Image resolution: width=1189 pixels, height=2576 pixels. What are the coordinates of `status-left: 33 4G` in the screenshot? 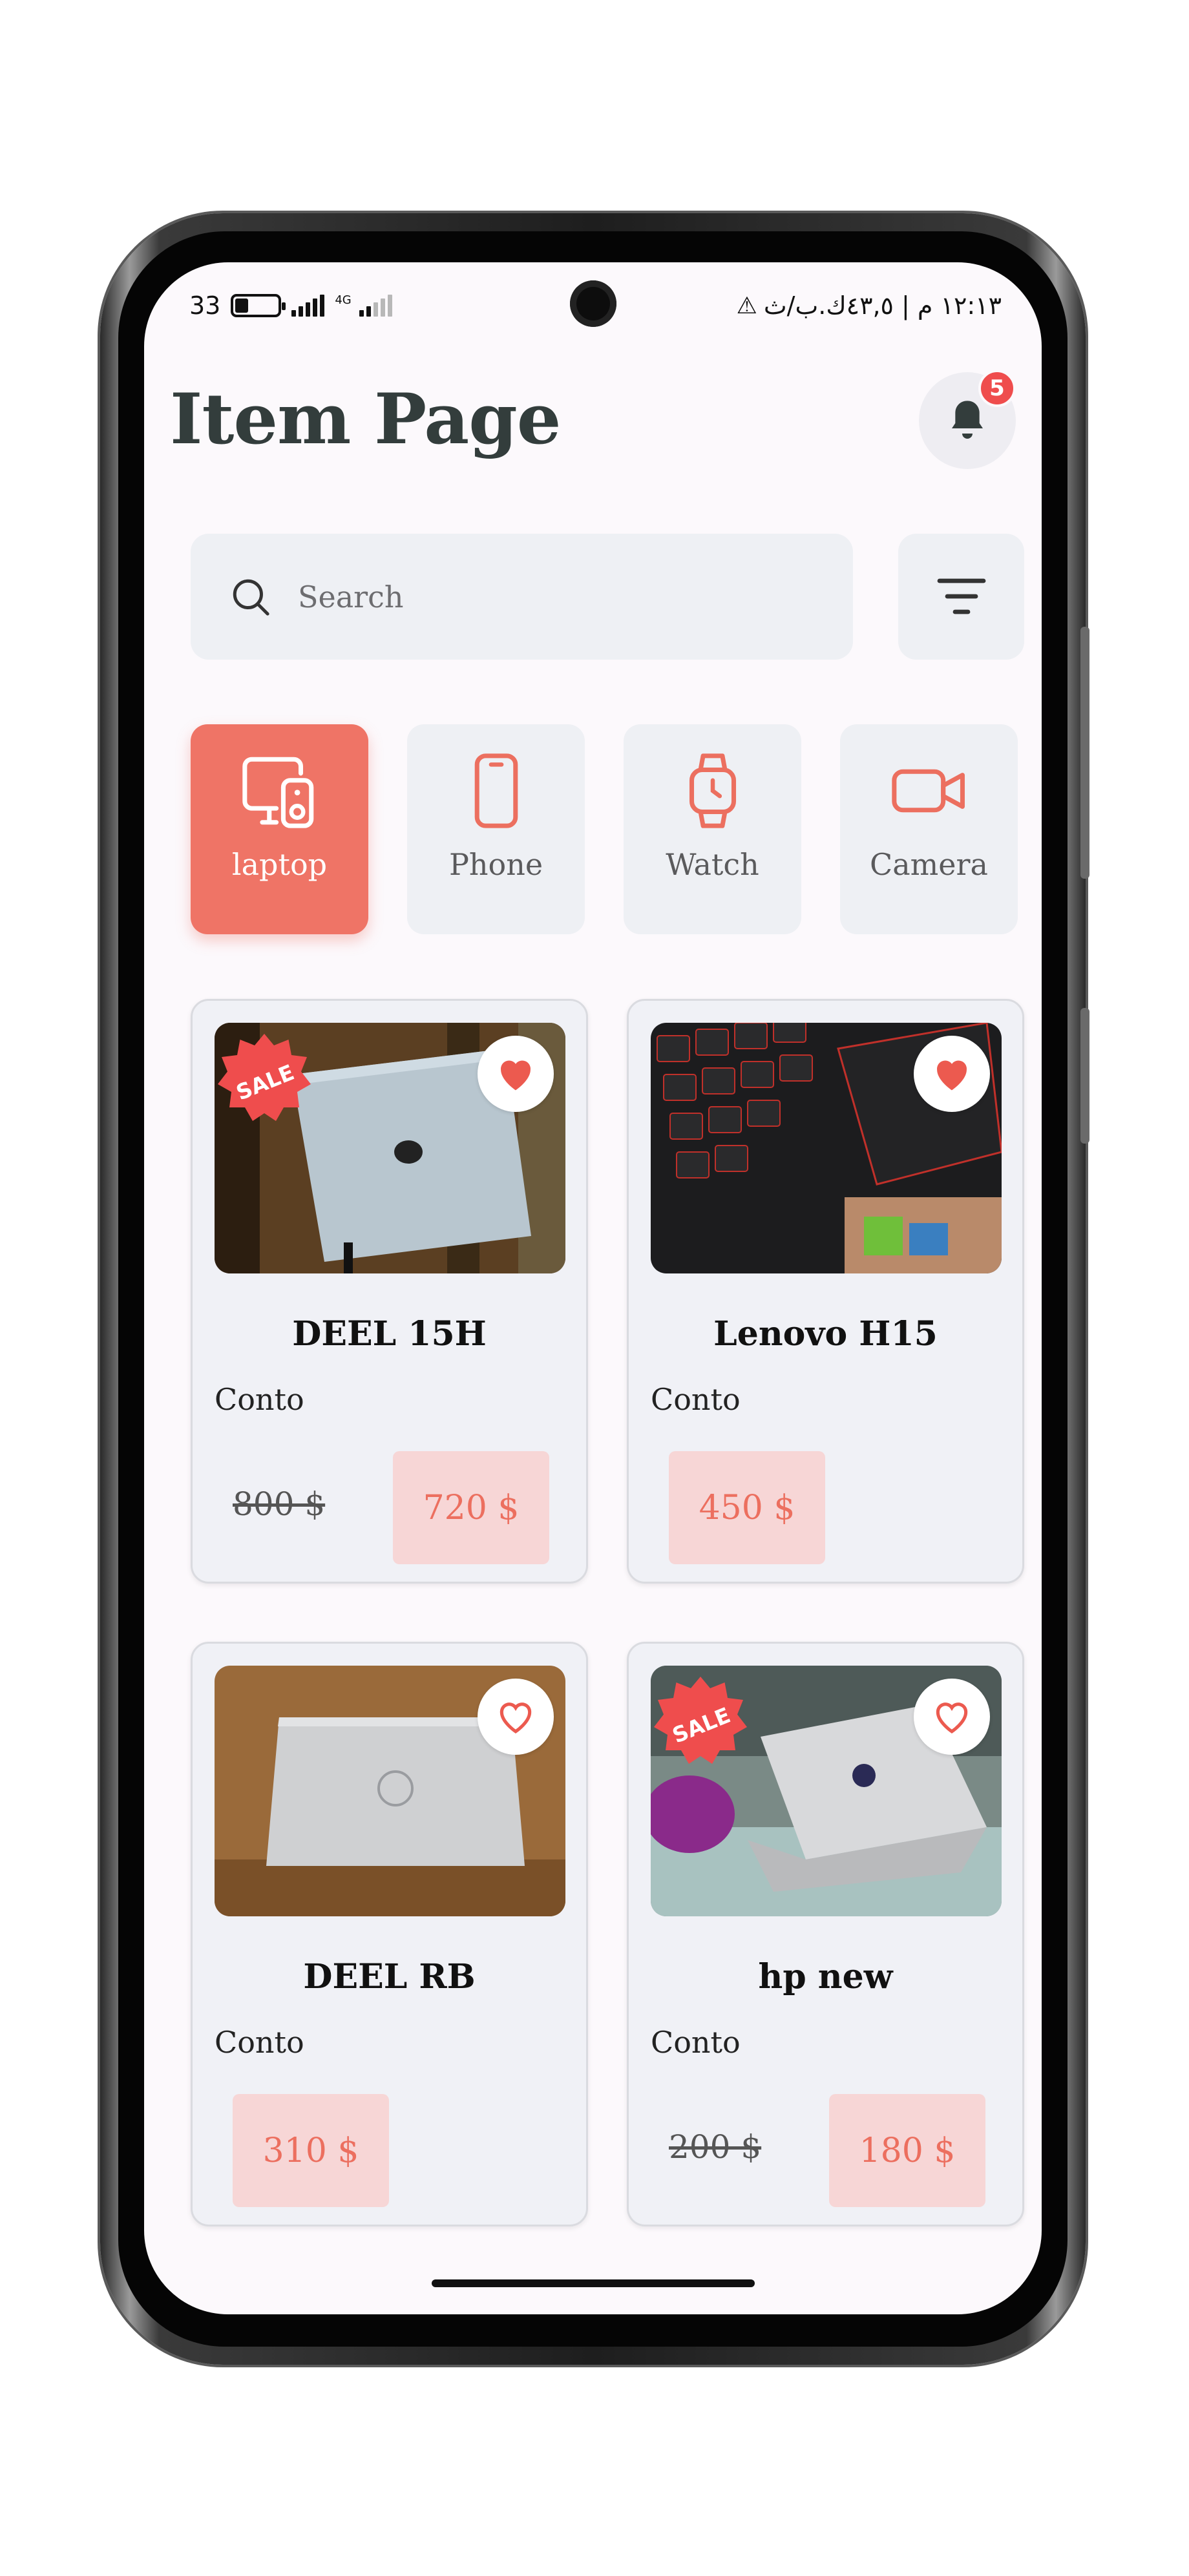 It's located at (290, 305).